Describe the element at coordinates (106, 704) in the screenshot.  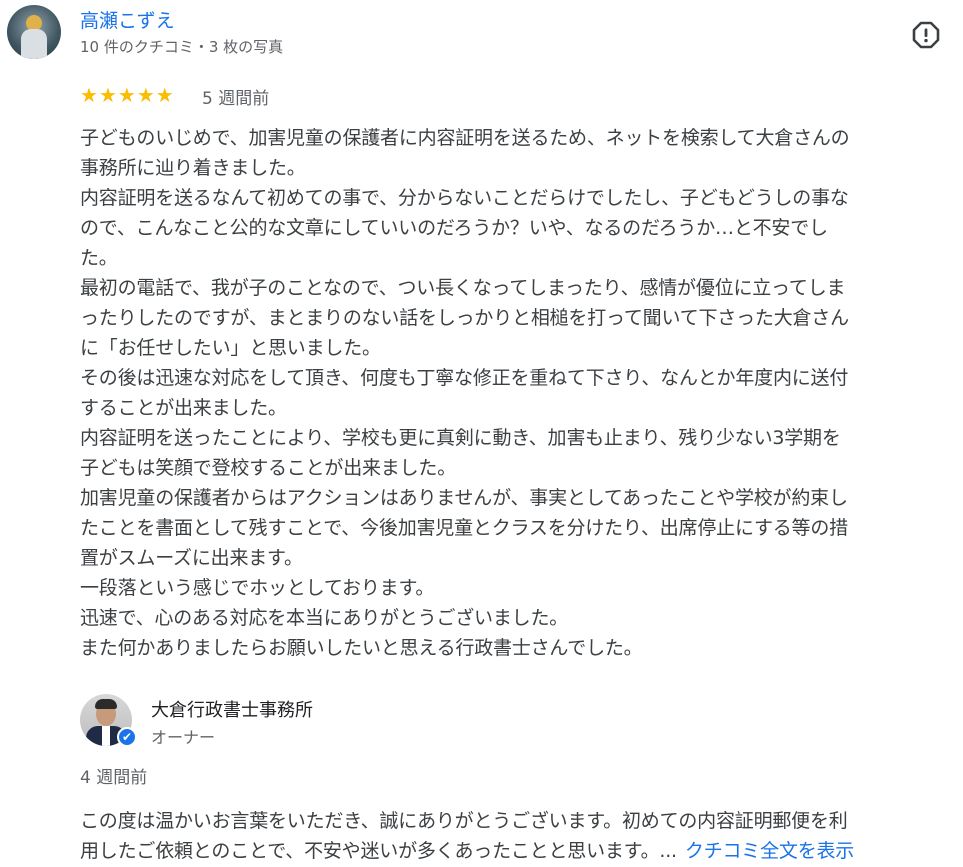
I see `owner-avatar-hair` at that location.